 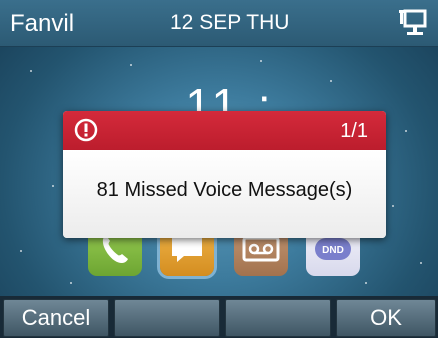 I want to click on ok-softkey: OK, so click(x=386, y=318).